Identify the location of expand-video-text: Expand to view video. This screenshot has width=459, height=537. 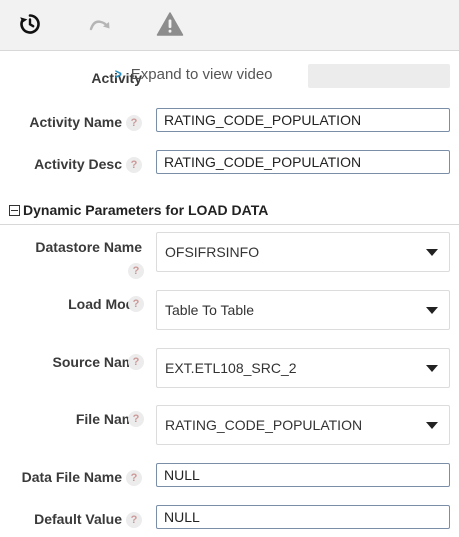
(201, 74).